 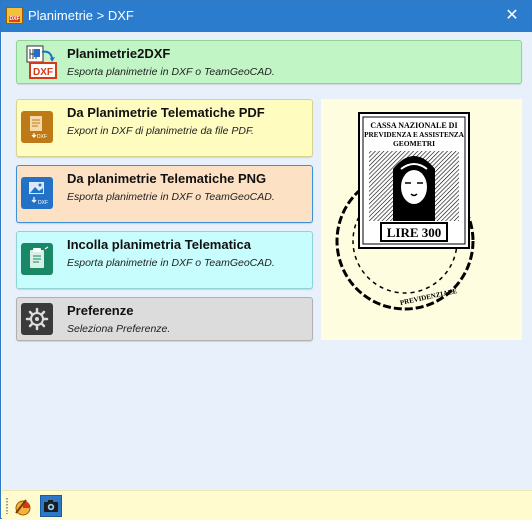 I want to click on close-button: ✕, so click(x=512, y=16).